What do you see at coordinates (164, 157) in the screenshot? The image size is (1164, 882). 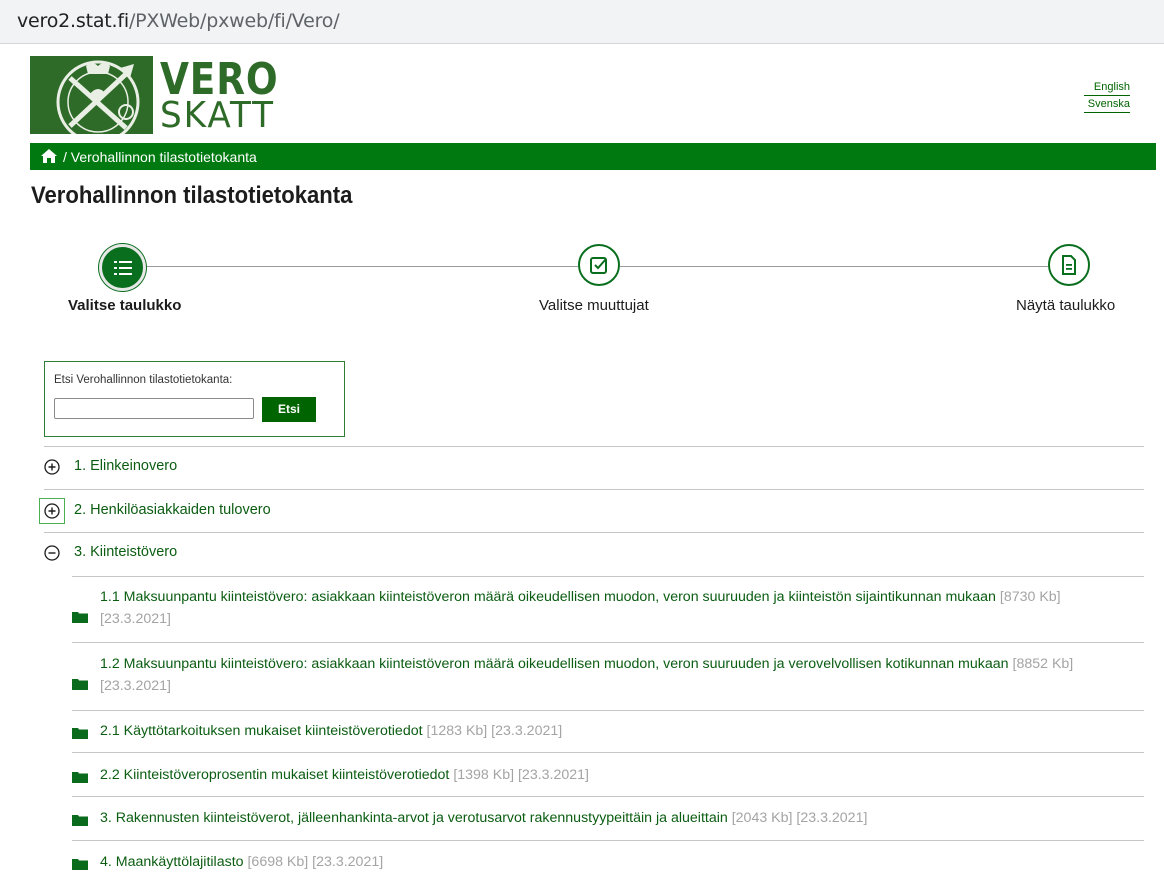 I see `breadcrumb-label: Verohallinnon tilastotietokanta` at bounding box center [164, 157].